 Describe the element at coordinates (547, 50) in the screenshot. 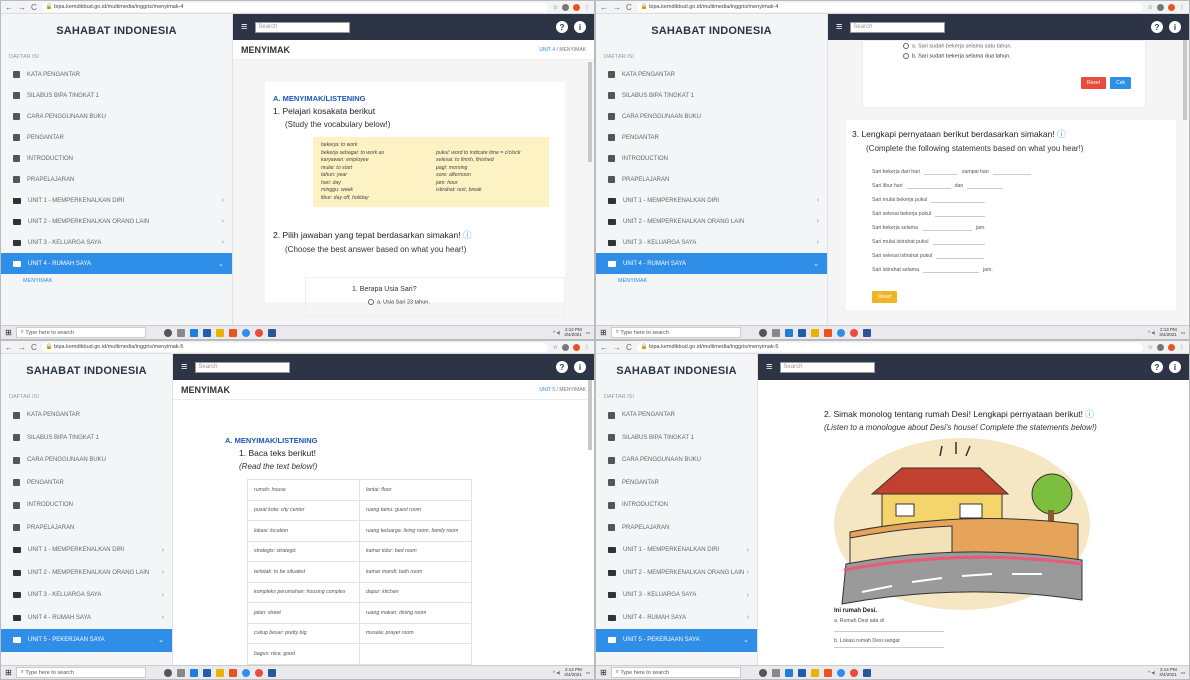

I see `breadcrumb-unit: UNIT 4` at that location.